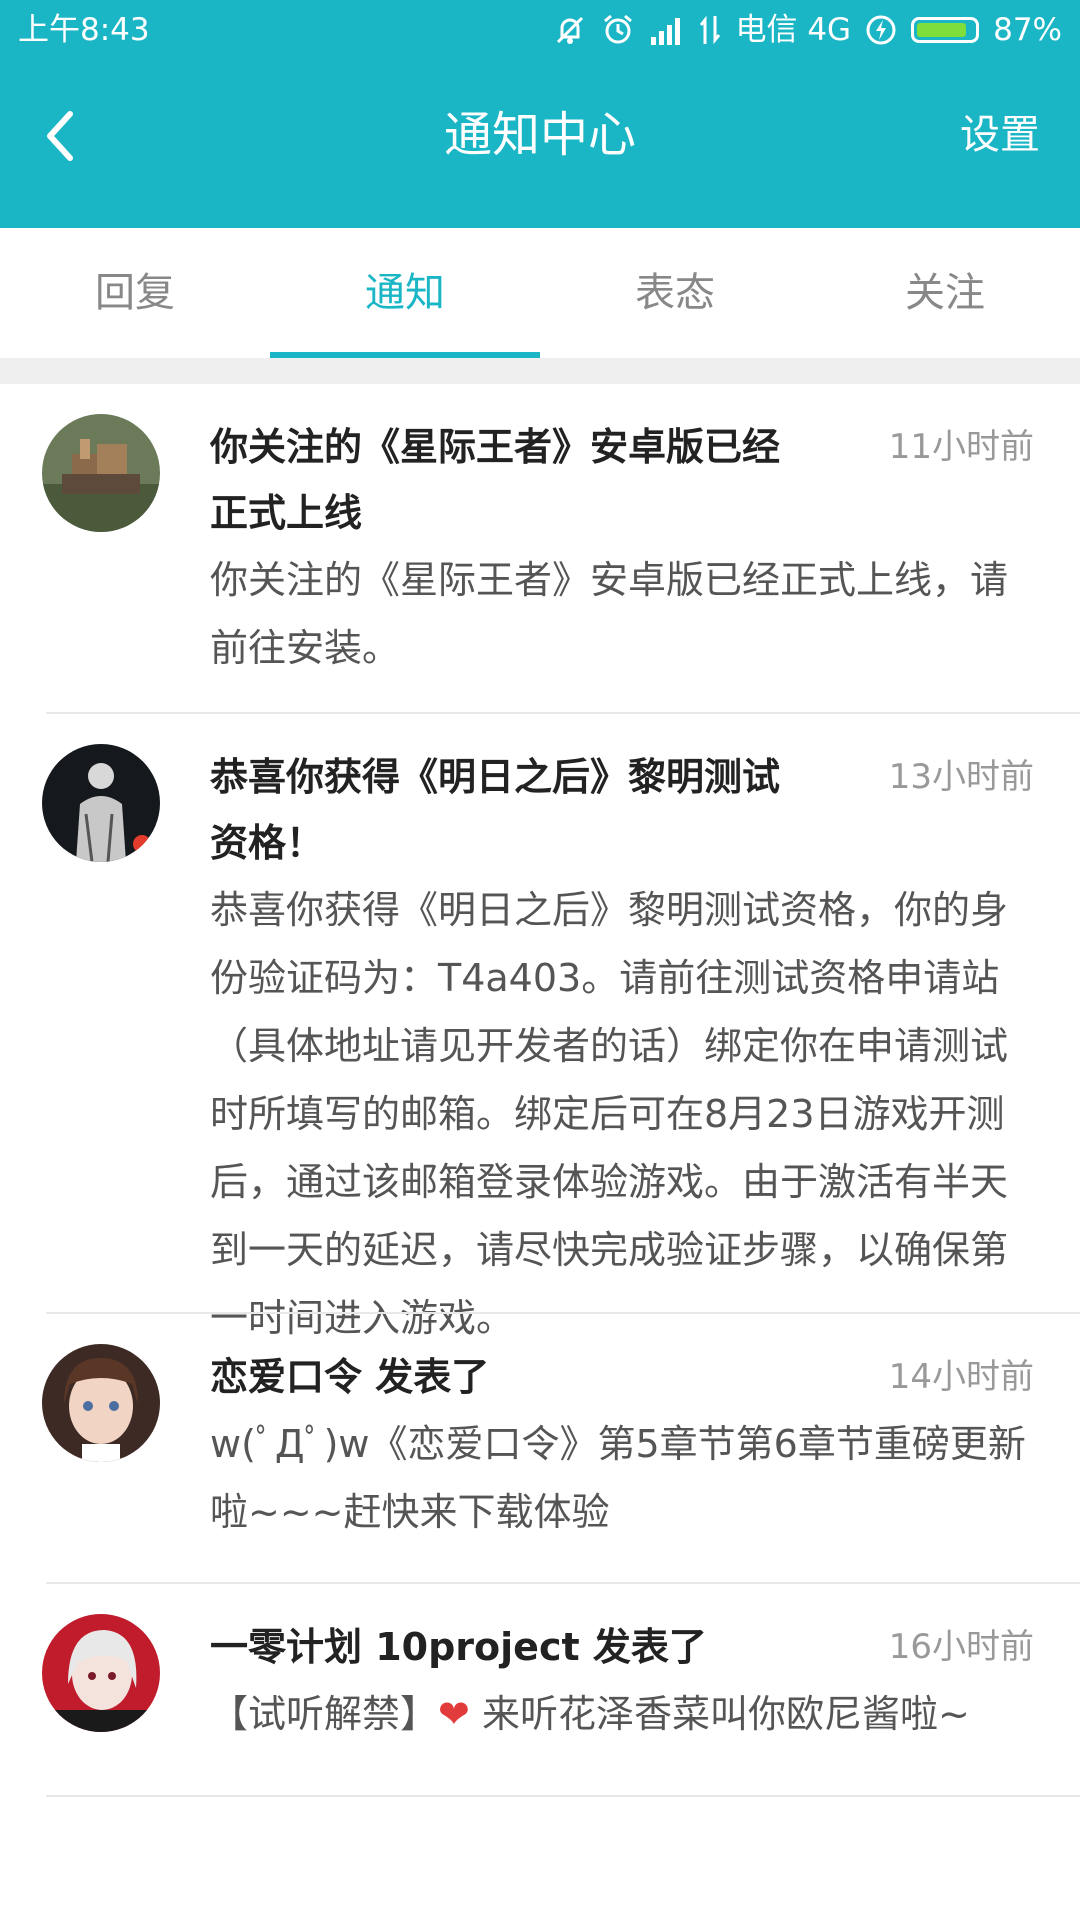 The height and width of the screenshot is (1920, 1080). What do you see at coordinates (539, 135) in the screenshot?
I see `page-title: 通知中心` at bounding box center [539, 135].